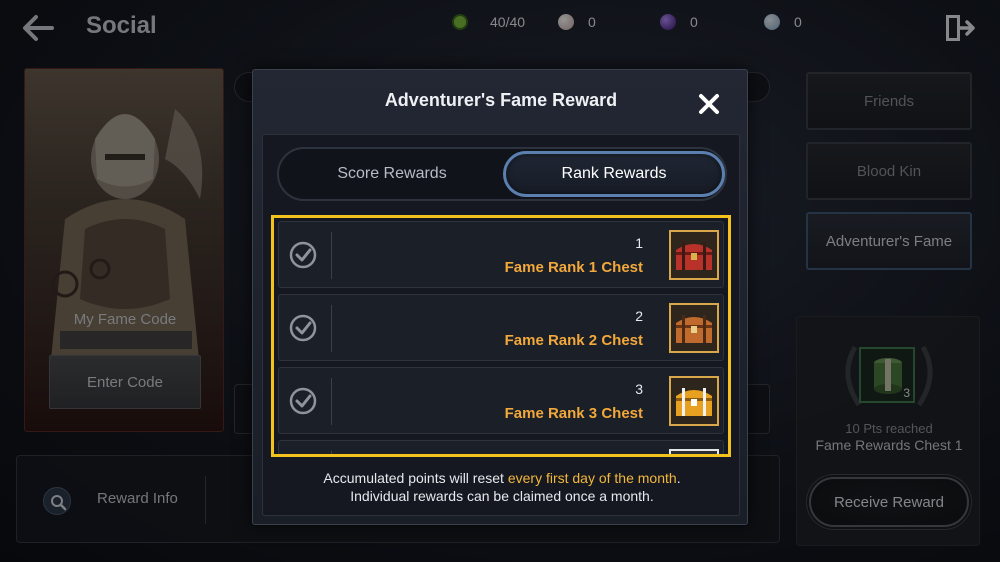  Describe the element at coordinates (392, 174) in the screenshot. I see `tab-score-rewards: Score Rewards` at that location.